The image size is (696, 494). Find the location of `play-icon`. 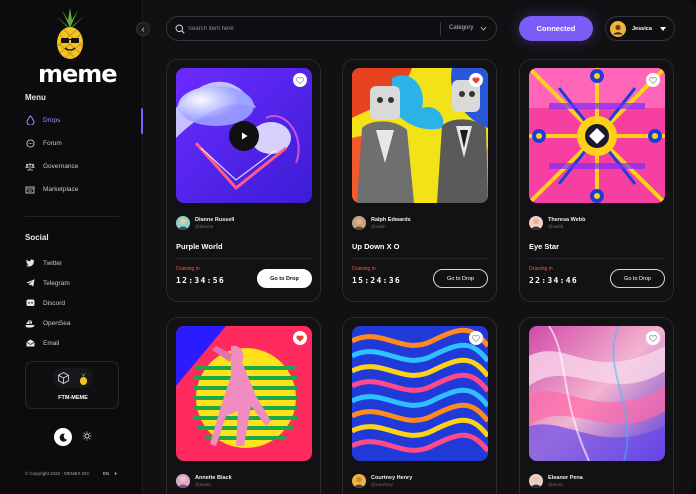

play-icon is located at coordinates (244, 136).